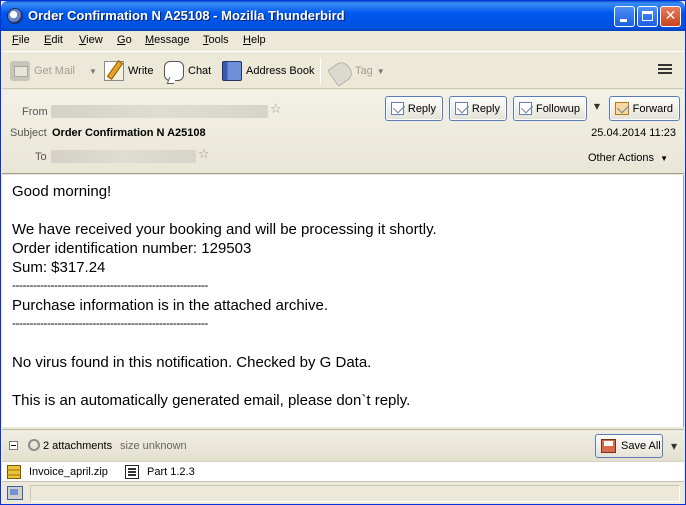  Describe the element at coordinates (123, 156) in the screenshot. I see `to-value-redacted` at that location.